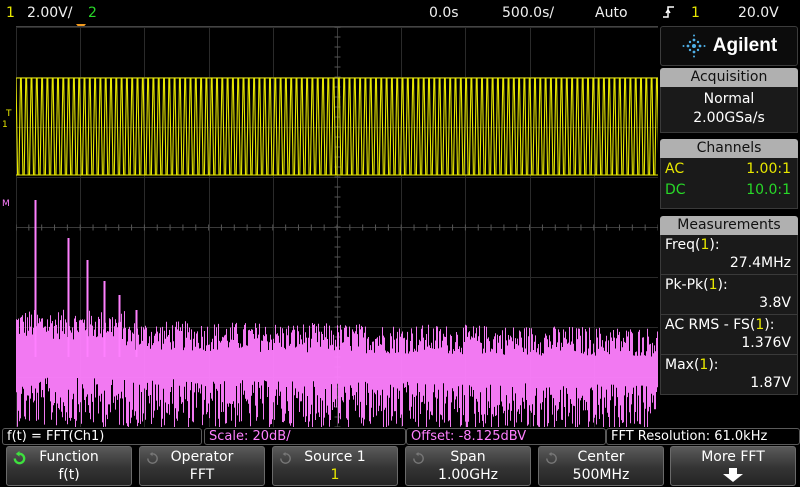  Describe the element at coordinates (733, 457) in the screenshot. I see `more-fft-softkey-label: More FFT` at that location.